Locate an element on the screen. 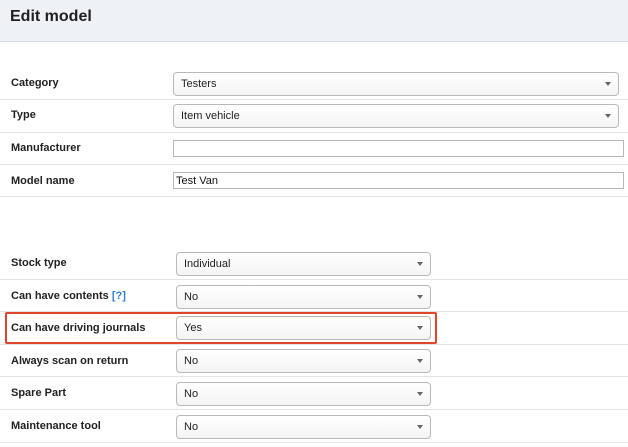 The image size is (628, 447). always-scan-select: No is located at coordinates (303, 361).